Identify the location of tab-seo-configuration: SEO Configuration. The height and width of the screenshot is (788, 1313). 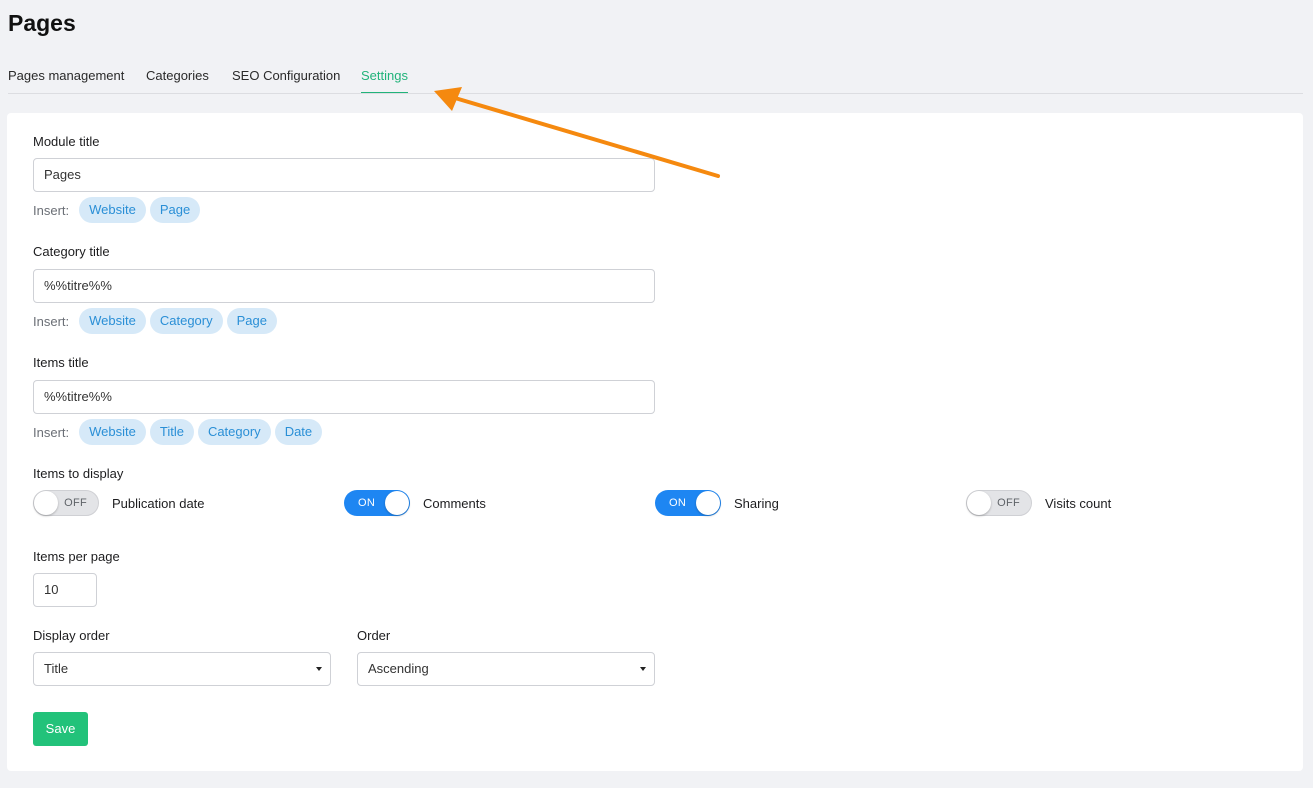
(286, 80).